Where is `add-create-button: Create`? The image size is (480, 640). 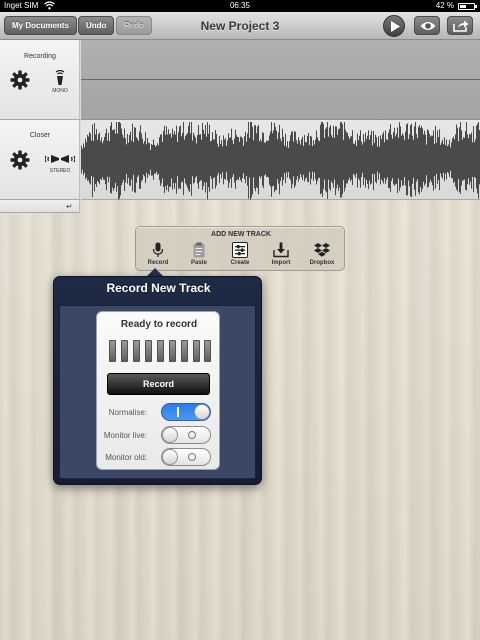 add-create-button: Create is located at coordinates (240, 254).